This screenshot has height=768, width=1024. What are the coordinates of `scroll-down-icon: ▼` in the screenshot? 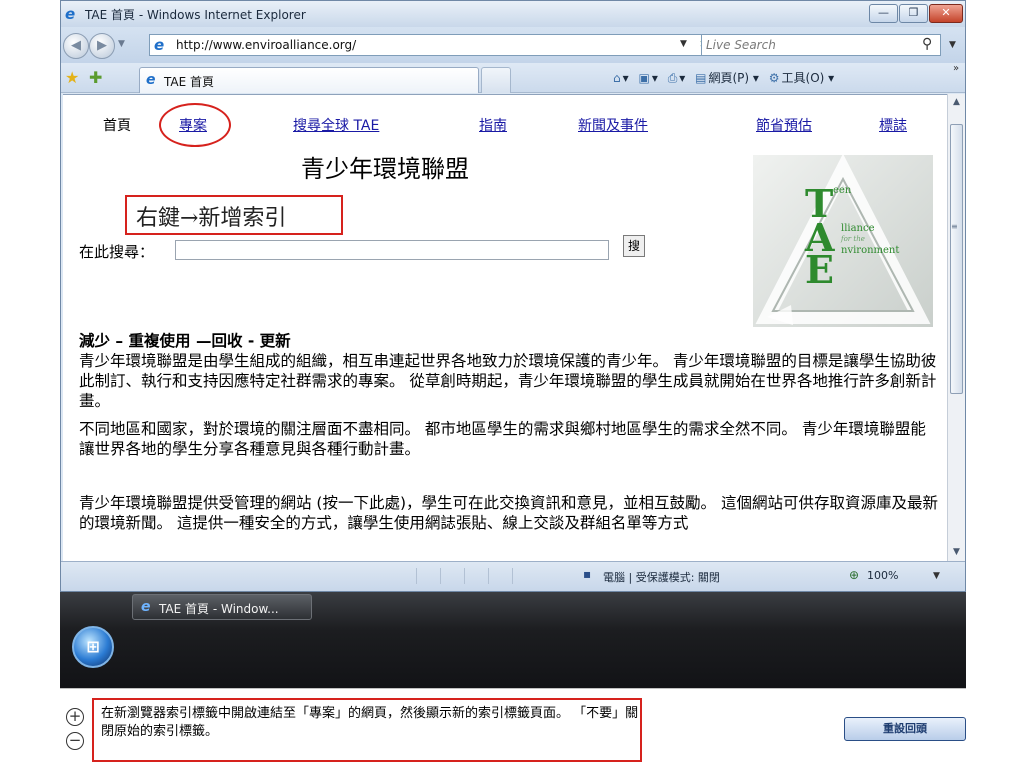 It's located at (956, 552).